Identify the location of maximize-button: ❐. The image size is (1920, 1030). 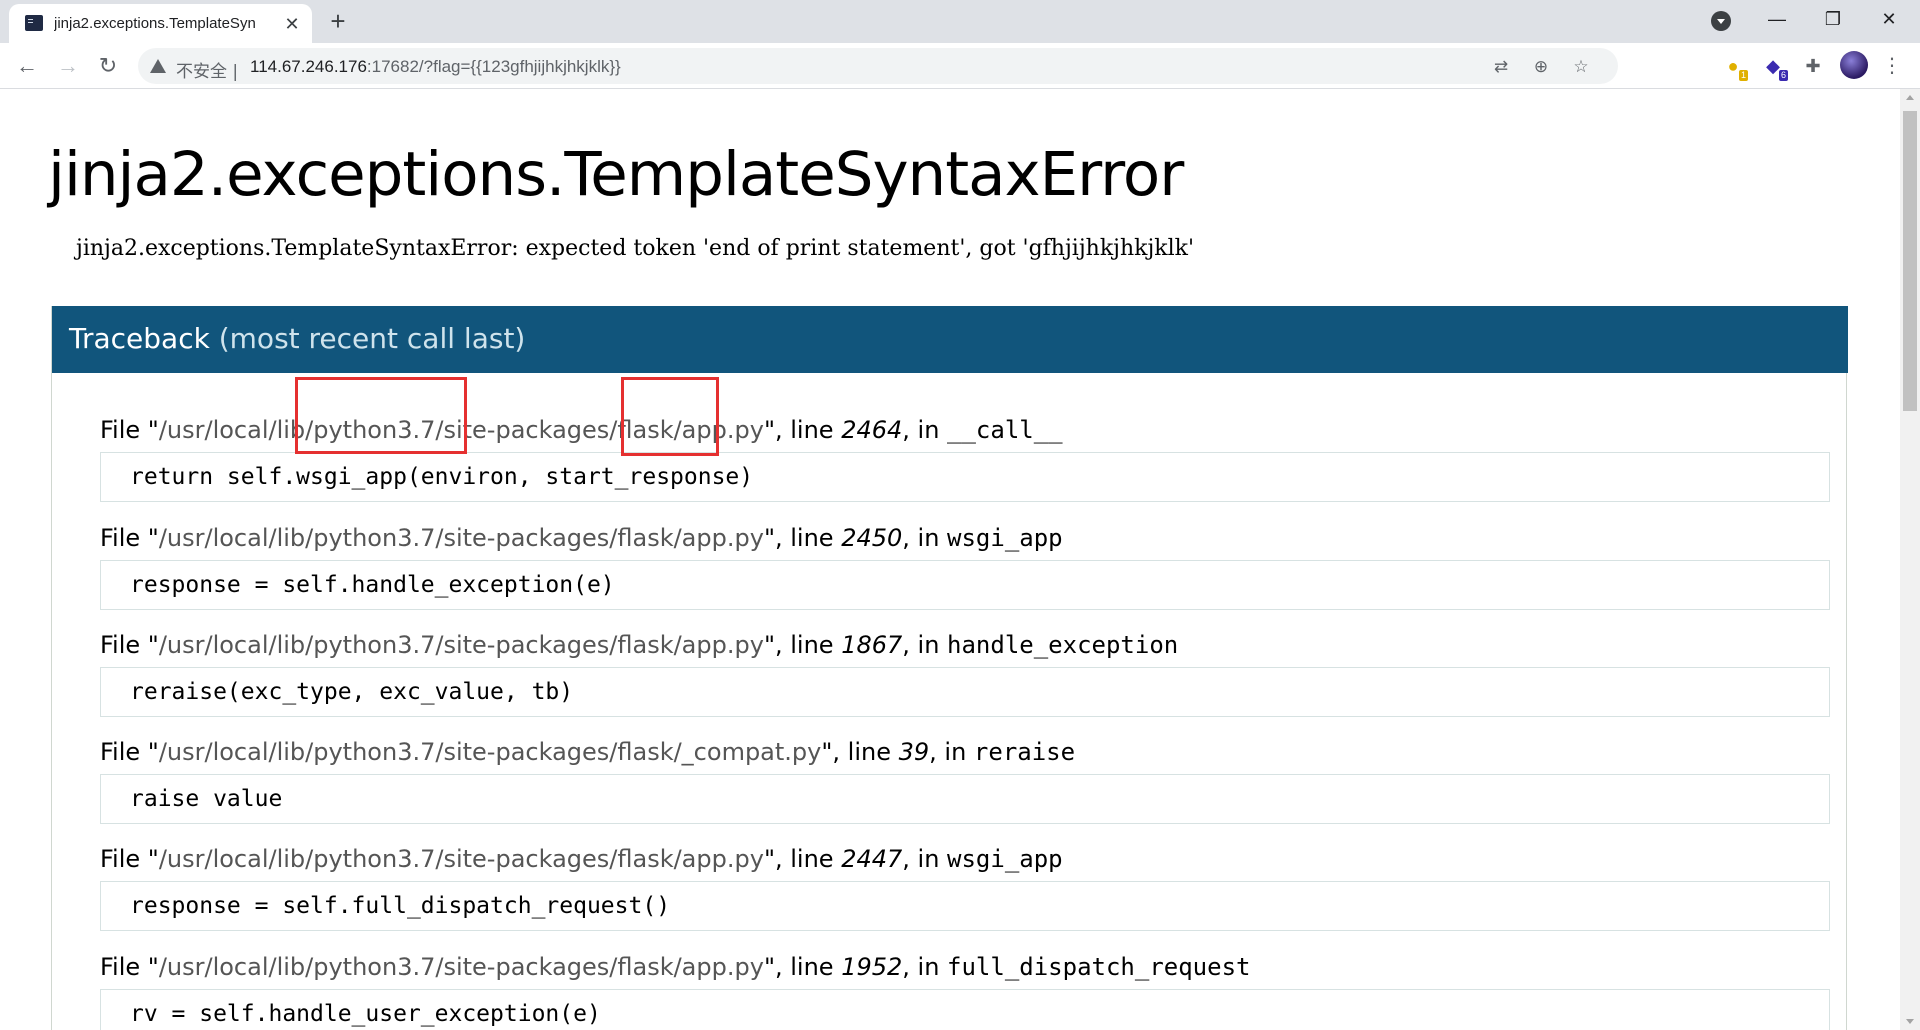
(1833, 20).